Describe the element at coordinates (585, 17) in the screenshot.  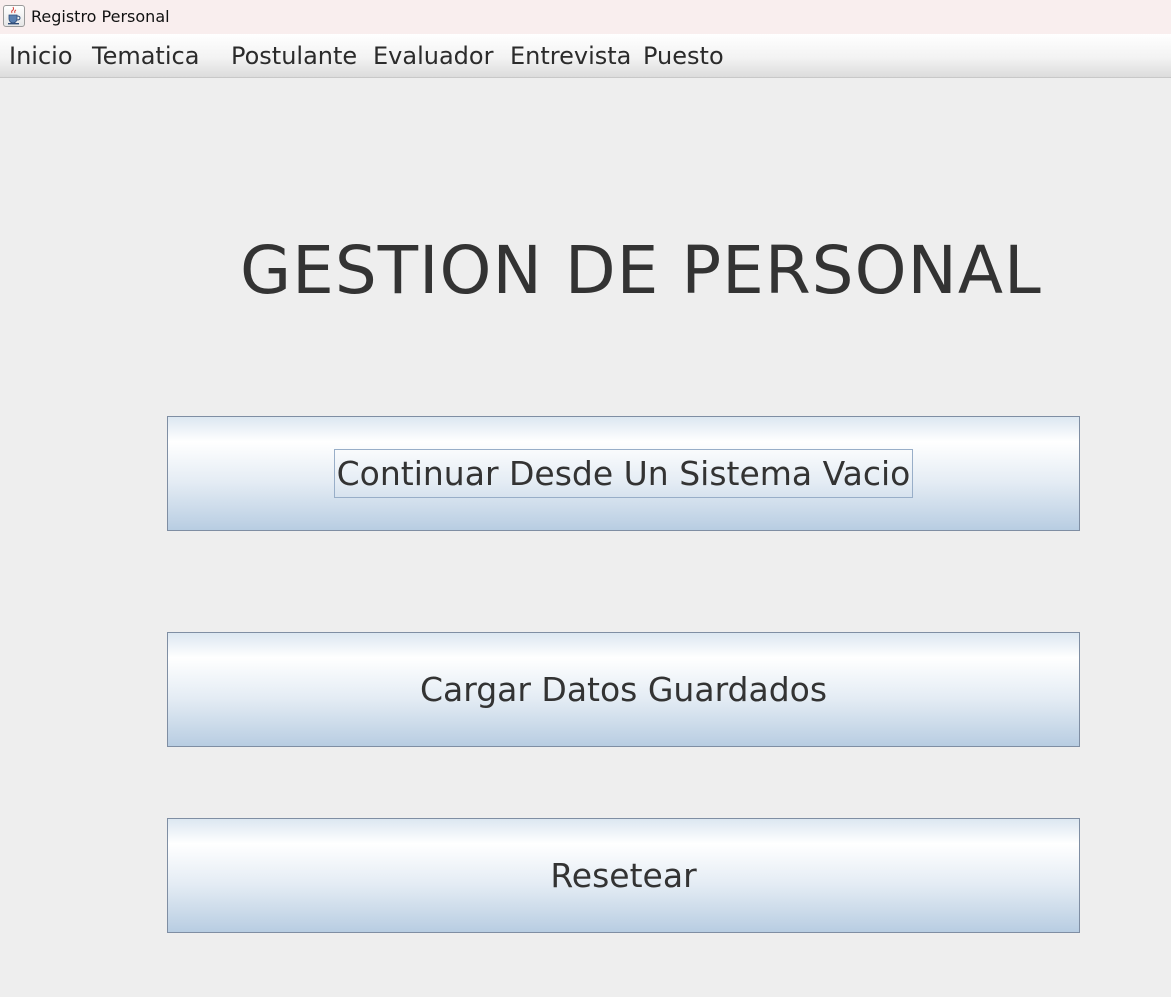
I see `title-bar: Registro Personal` at that location.